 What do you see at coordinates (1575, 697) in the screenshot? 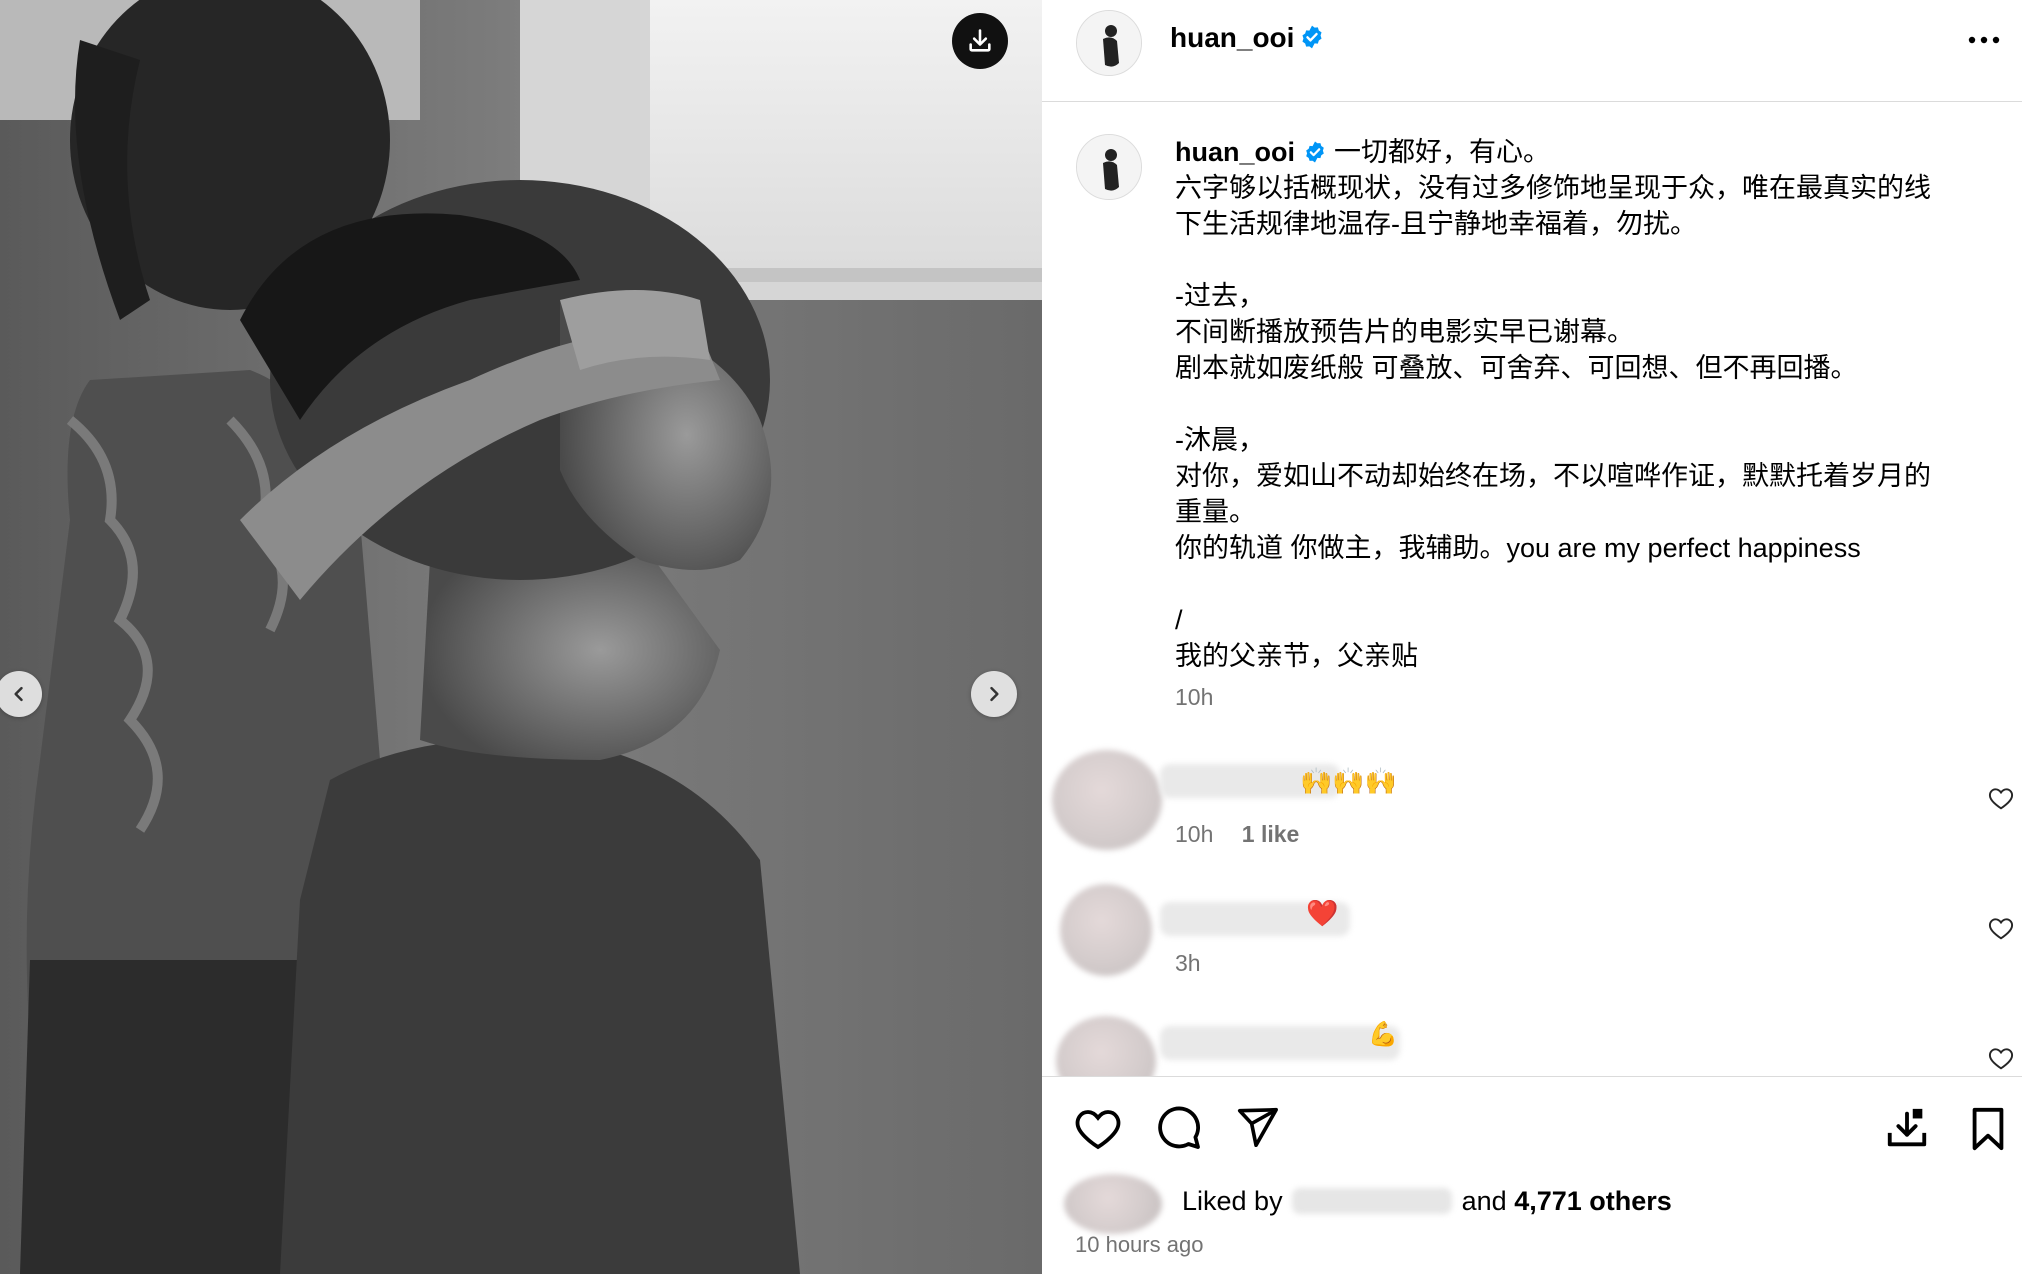
I see `caption-timestamp: 10h` at bounding box center [1575, 697].